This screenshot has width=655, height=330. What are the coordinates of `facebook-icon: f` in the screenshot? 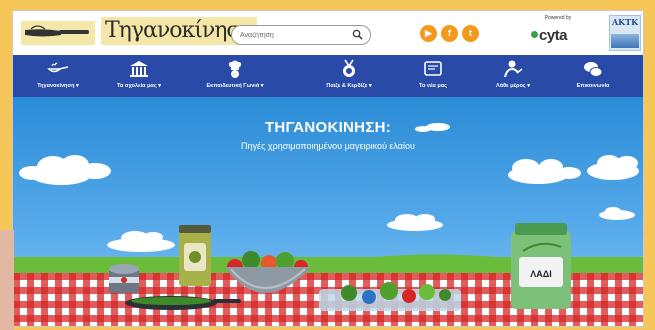 It's located at (449, 33).